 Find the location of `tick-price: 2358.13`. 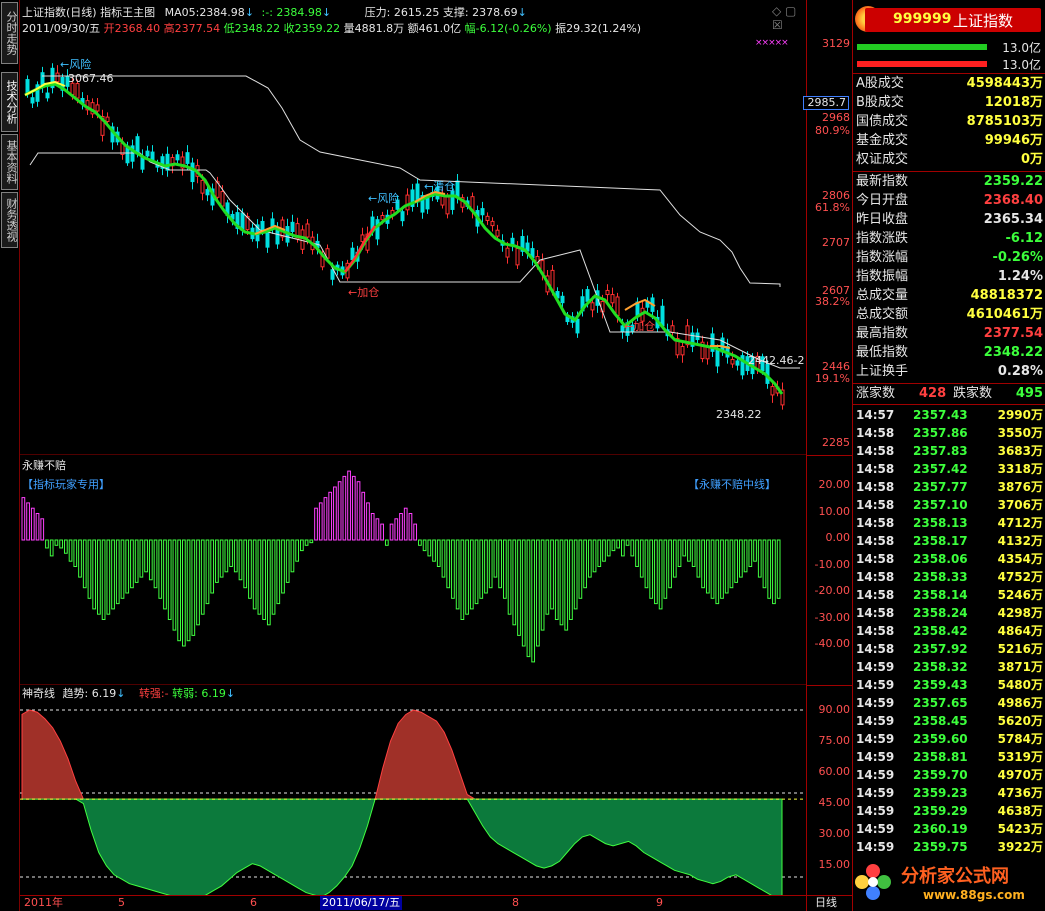

tick-price: 2358.13 is located at coordinates (940, 523).